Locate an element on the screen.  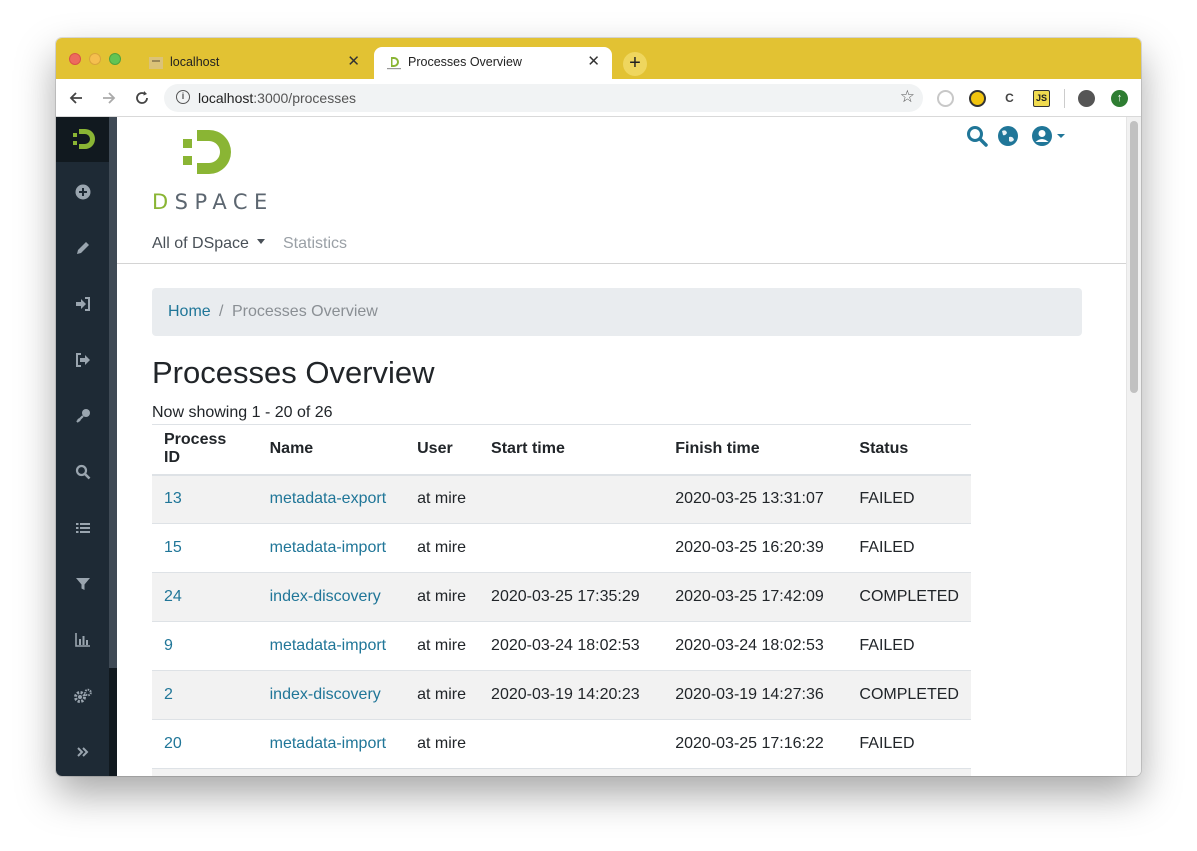
process-id-link: 9 is located at coordinates (168, 645).